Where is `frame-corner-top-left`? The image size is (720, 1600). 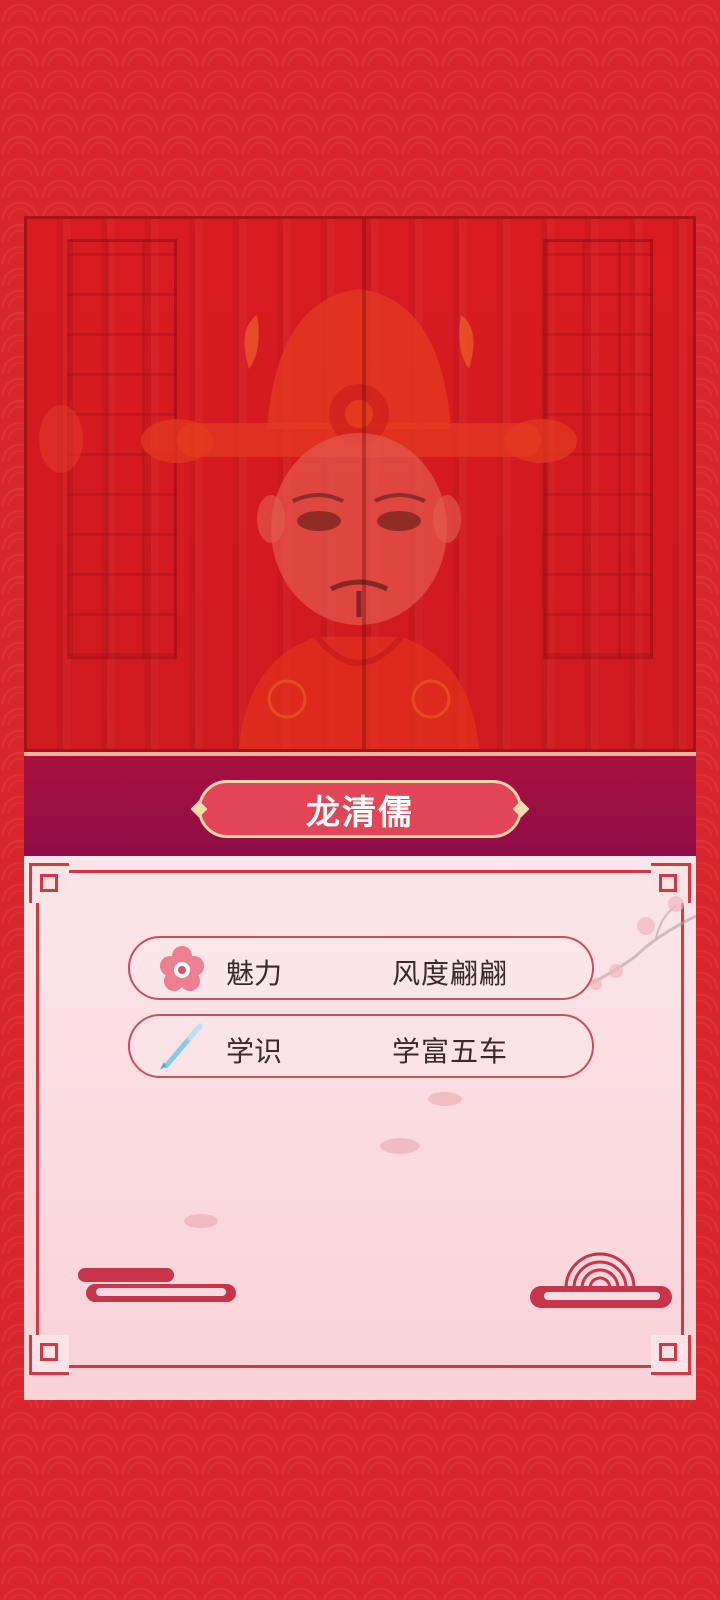 frame-corner-top-left is located at coordinates (49, 883).